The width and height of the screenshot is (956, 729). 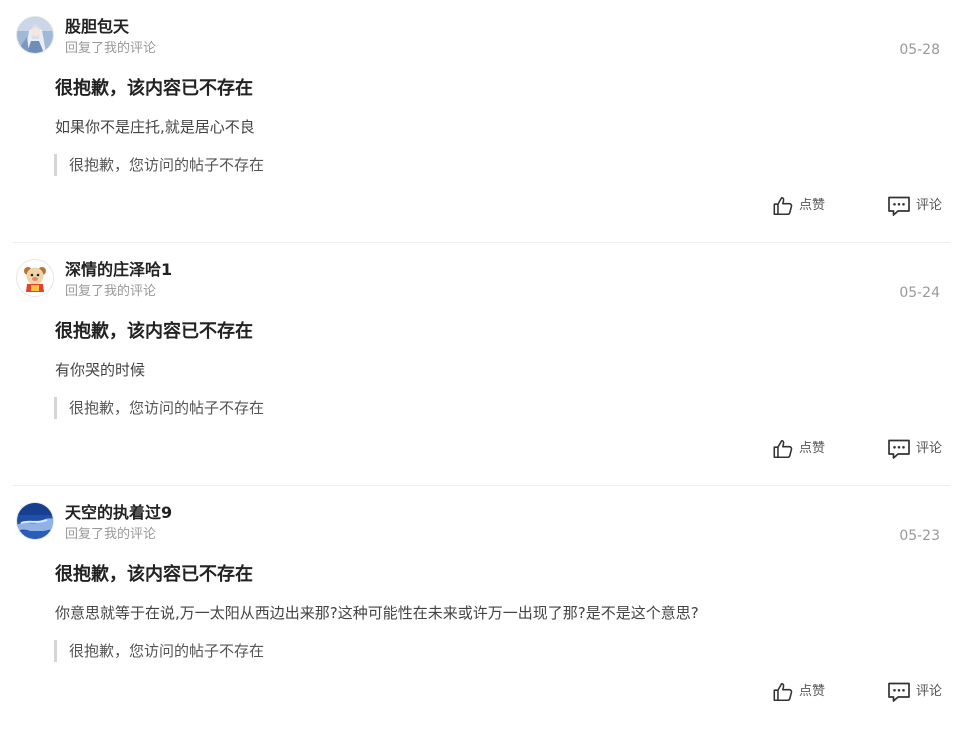 I want to click on anime-character-avatar-icon, so click(x=35, y=35).